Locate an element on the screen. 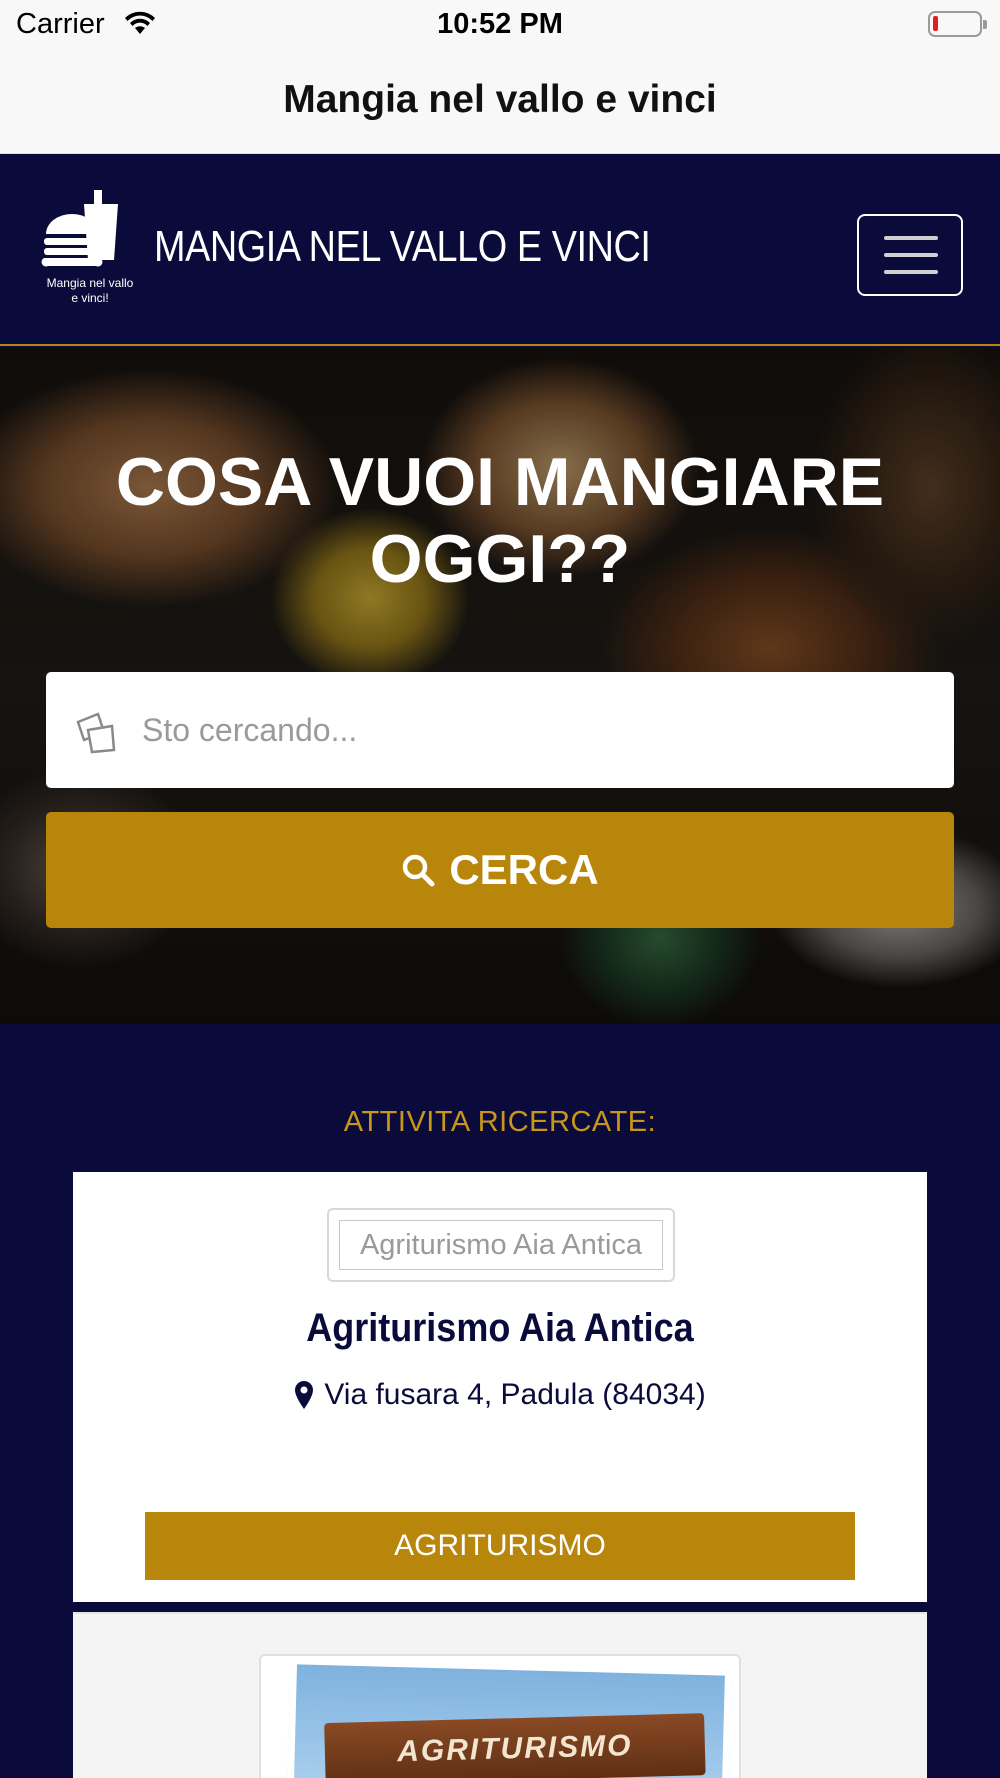 This screenshot has height=1778, width=1000. clock: 10:52 PM is located at coordinates (500, 24).